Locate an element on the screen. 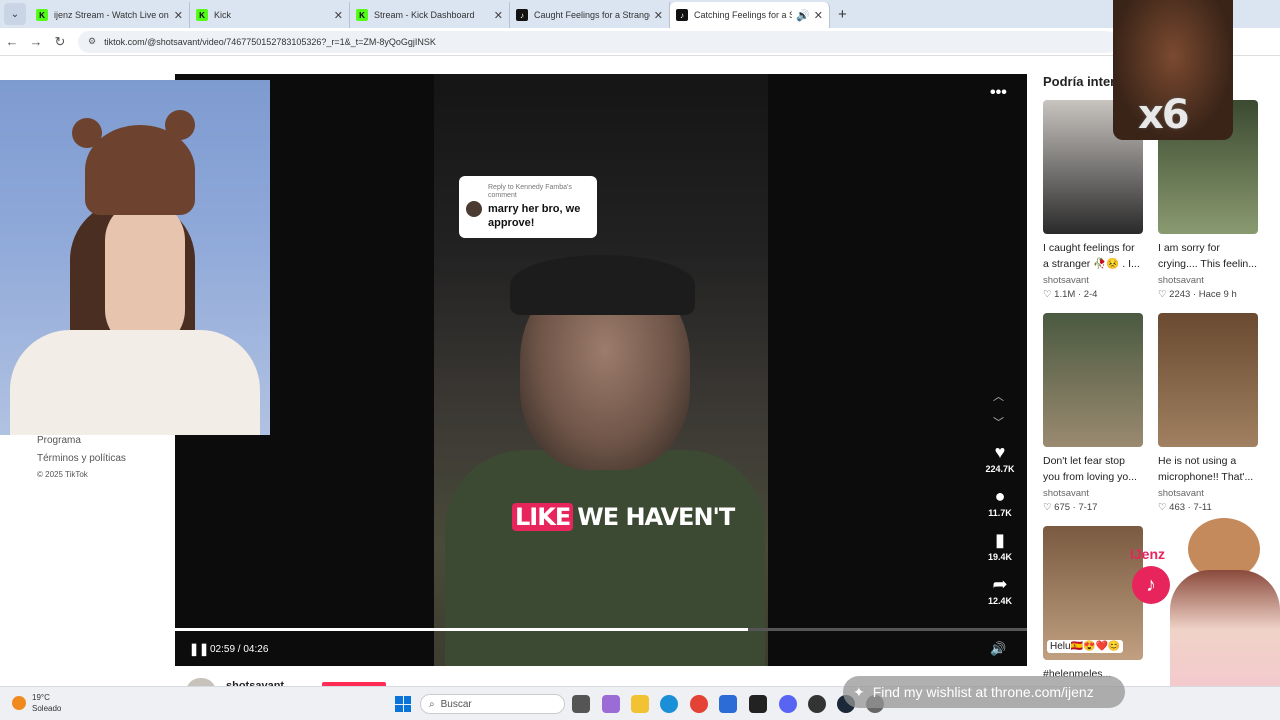  heart-icon: ♥ is located at coordinates (1000, 452).